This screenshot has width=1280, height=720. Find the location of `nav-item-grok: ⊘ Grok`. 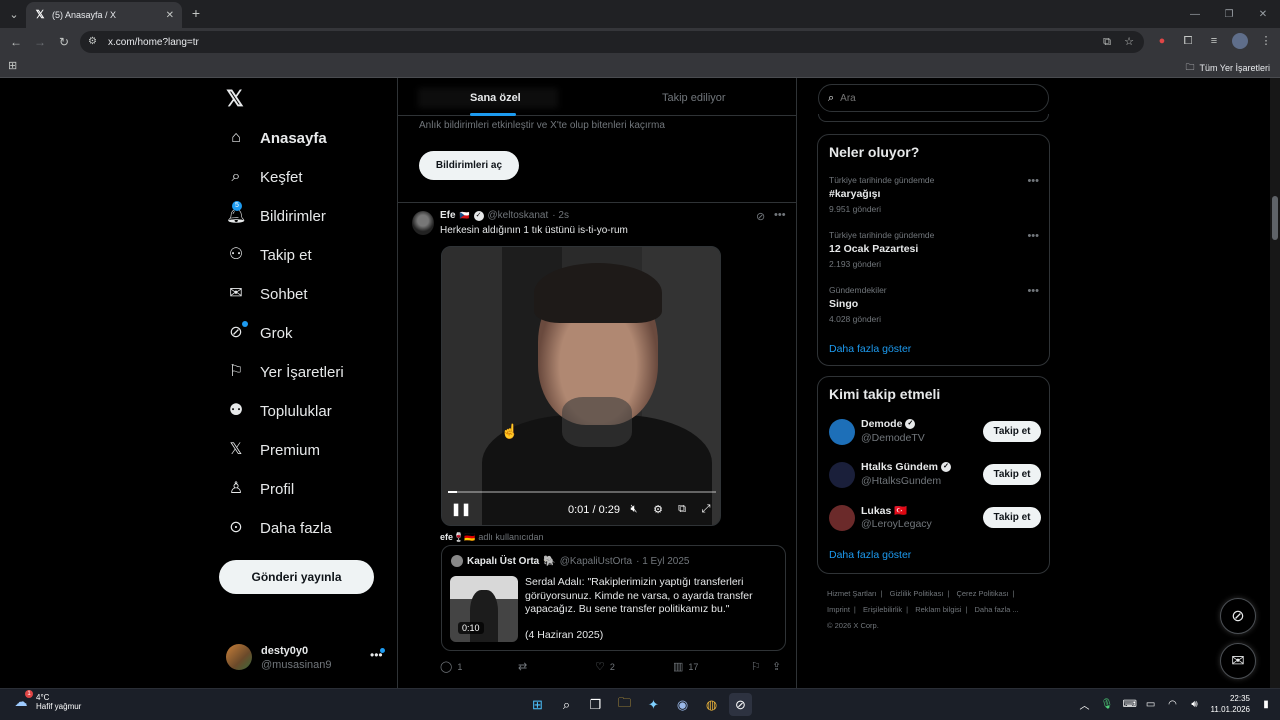

nav-item-grok: ⊘ Grok is located at coordinates (259, 333).